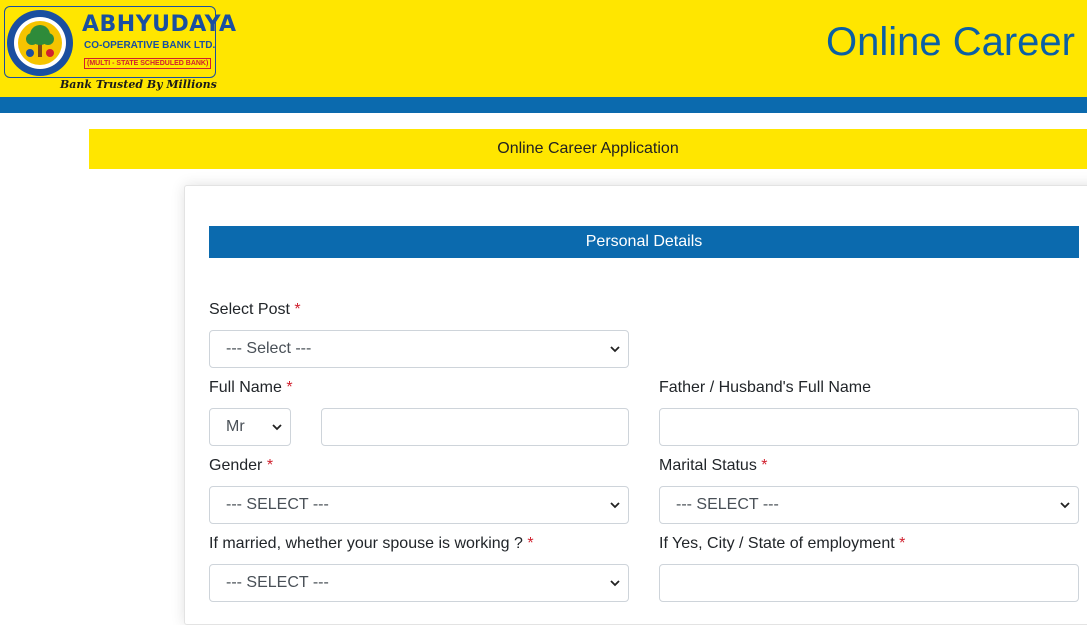 The width and height of the screenshot is (1087, 625). I want to click on spouse-working-dropdown: --- SELECT ---, so click(419, 583).